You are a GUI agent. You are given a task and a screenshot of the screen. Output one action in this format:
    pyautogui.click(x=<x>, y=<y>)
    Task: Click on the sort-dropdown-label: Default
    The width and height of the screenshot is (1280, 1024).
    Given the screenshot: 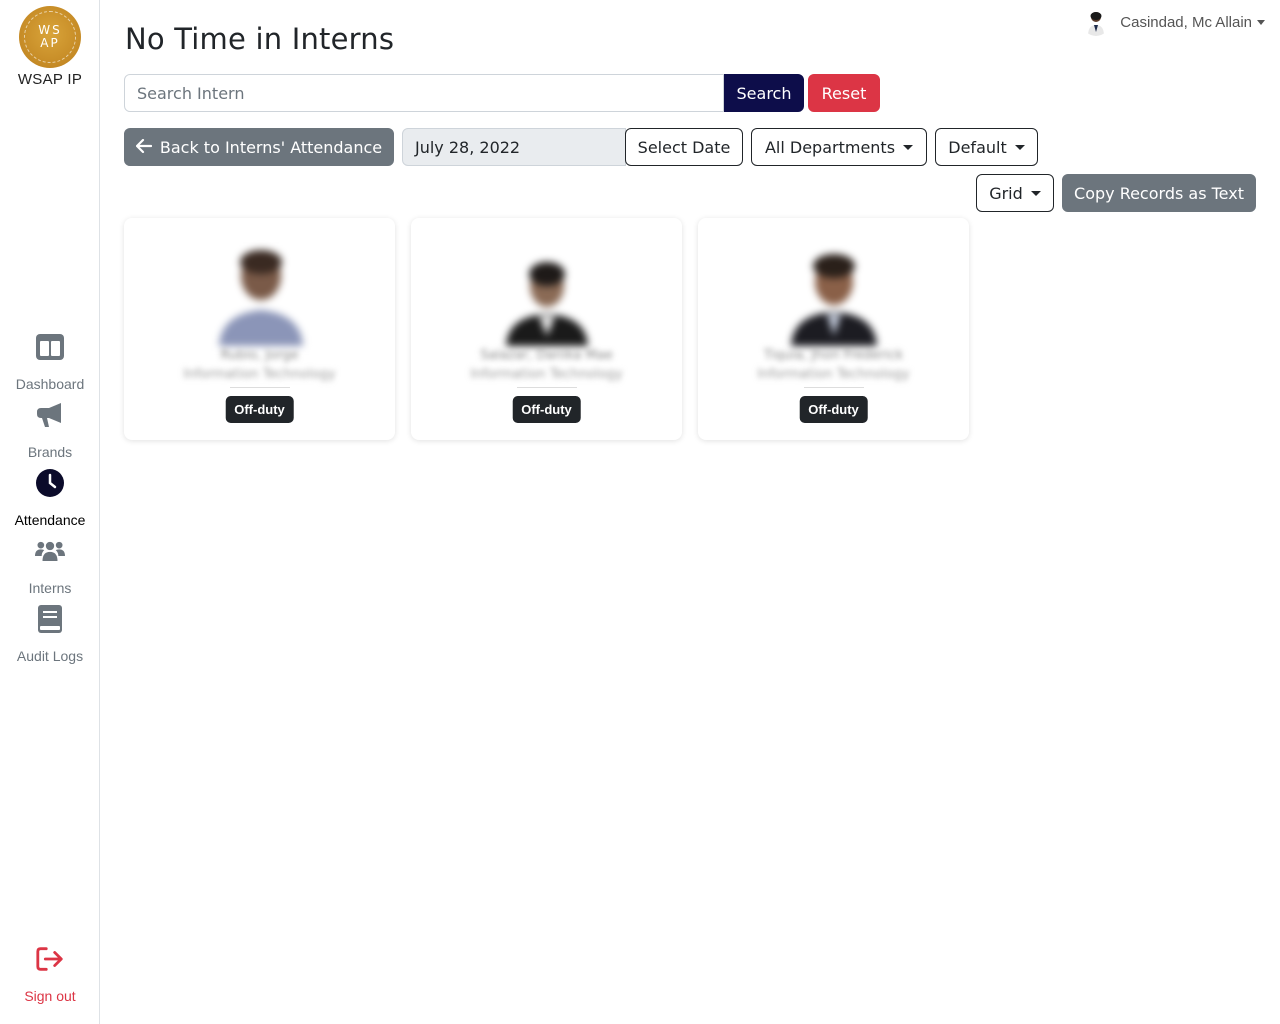 What is the action you would take?
    pyautogui.click(x=977, y=147)
    